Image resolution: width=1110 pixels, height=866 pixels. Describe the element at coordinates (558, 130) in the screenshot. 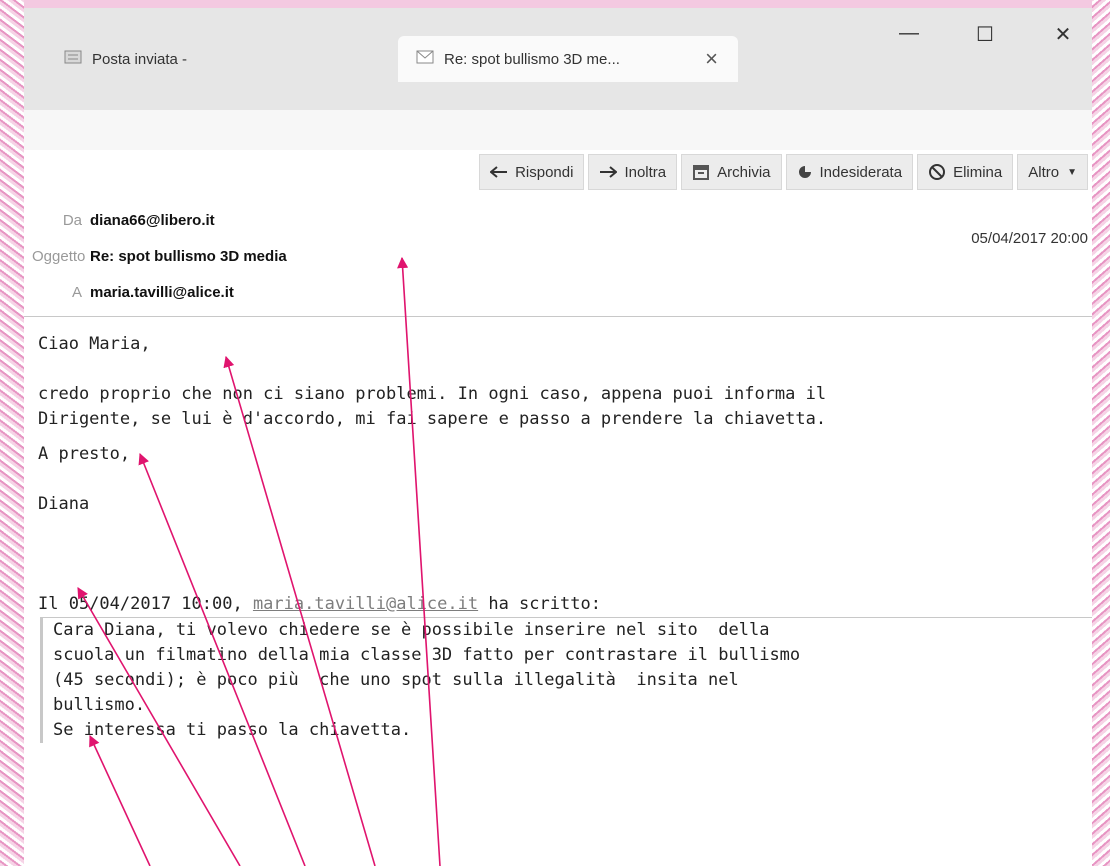

I see `spacer-bar` at that location.